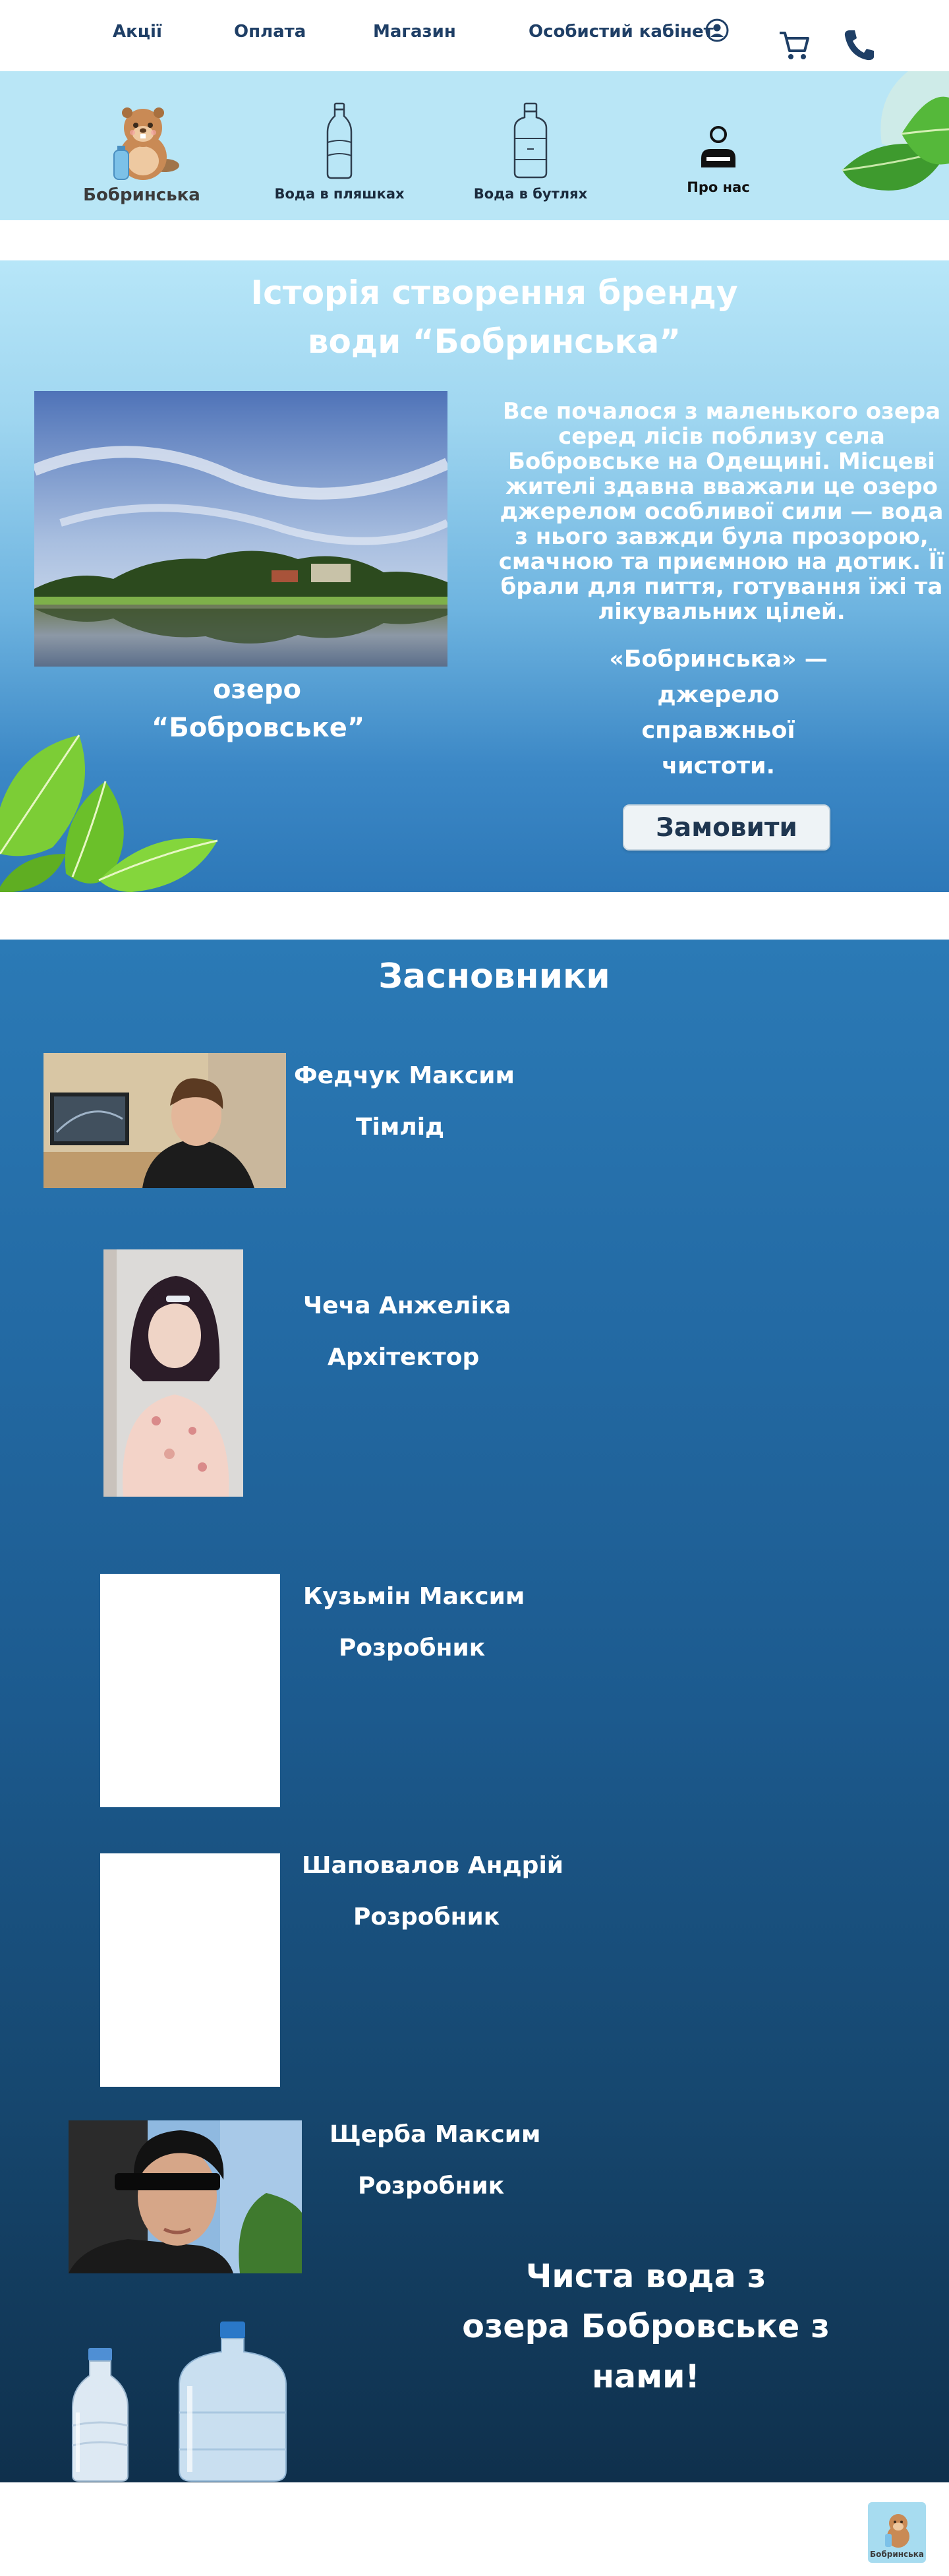 This screenshot has height=2576, width=949. I want to click on category-brand: Бобринська, so click(141, 145).